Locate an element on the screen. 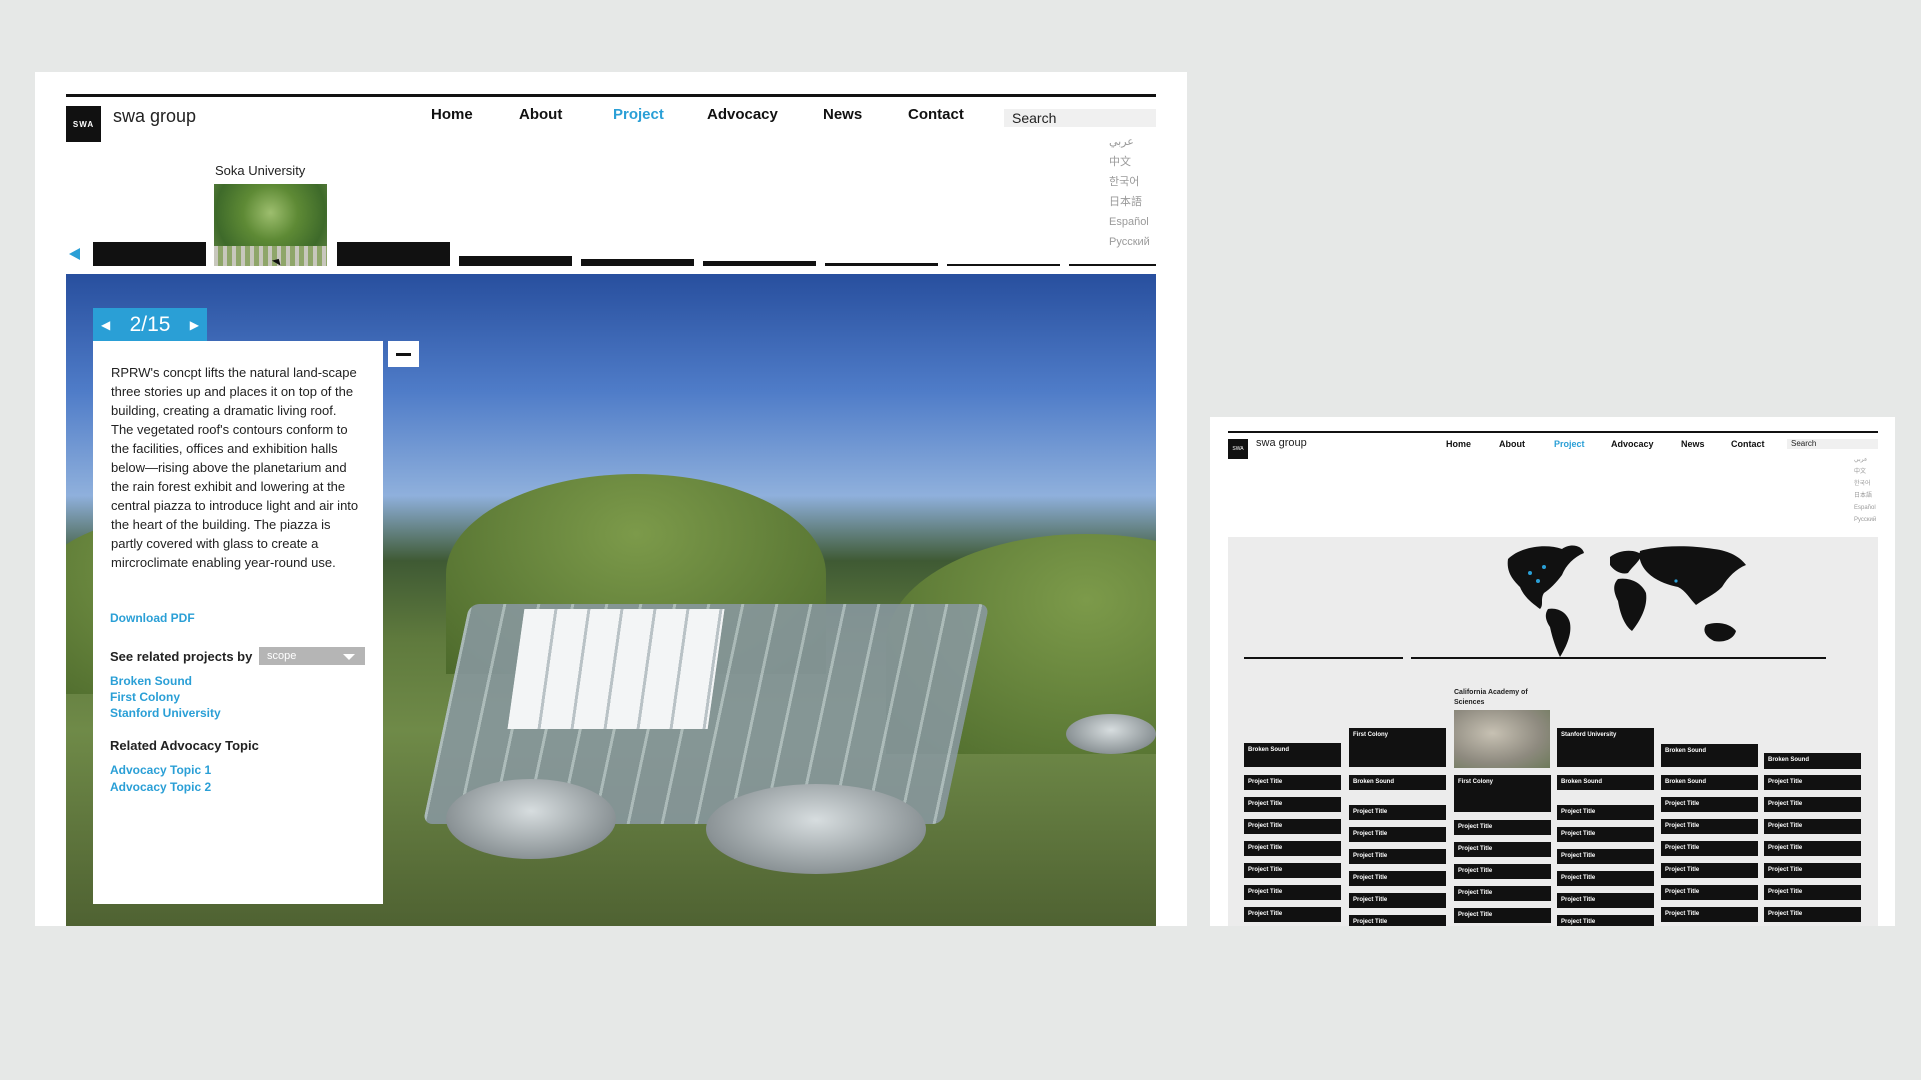 This screenshot has height=1080, width=1921. advocacy-topic-link: Advocacy Topic 2 is located at coordinates (160, 787).